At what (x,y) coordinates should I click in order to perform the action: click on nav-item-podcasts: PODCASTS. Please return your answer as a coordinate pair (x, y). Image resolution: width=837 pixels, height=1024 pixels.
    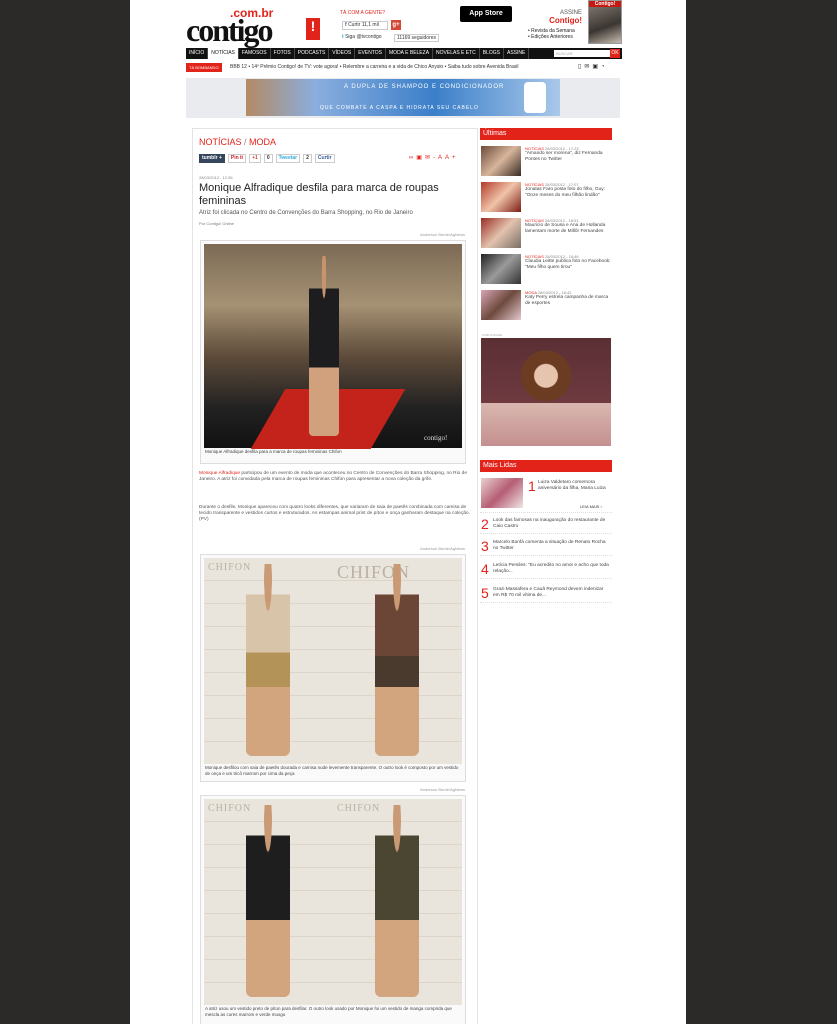
    Looking at the image, I should click on (312, 53).